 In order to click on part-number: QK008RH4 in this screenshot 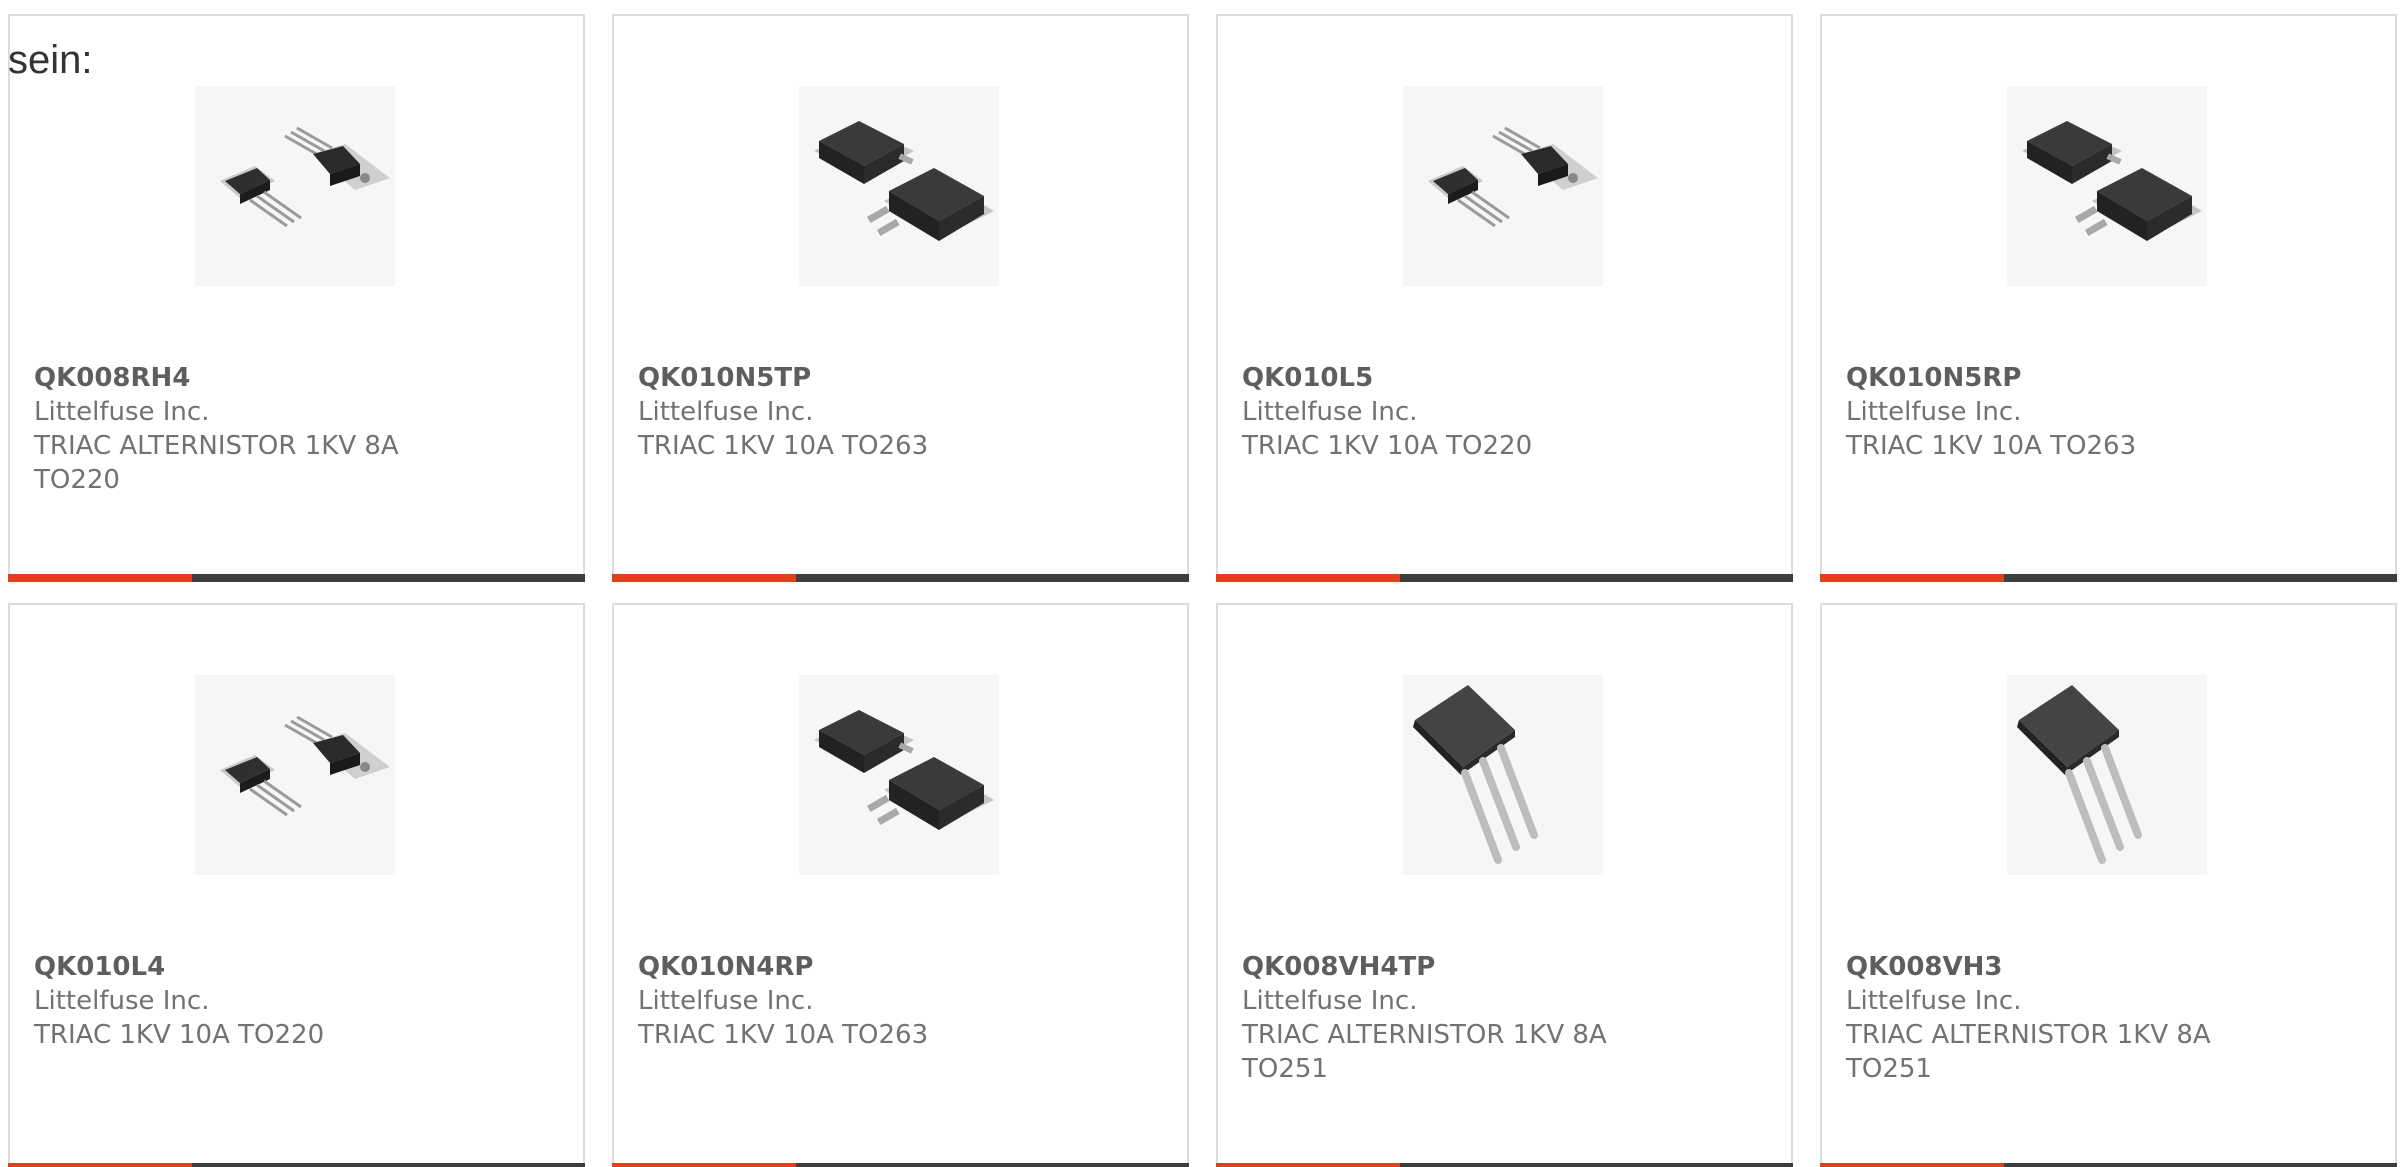, I will do `click(234, 378)`.